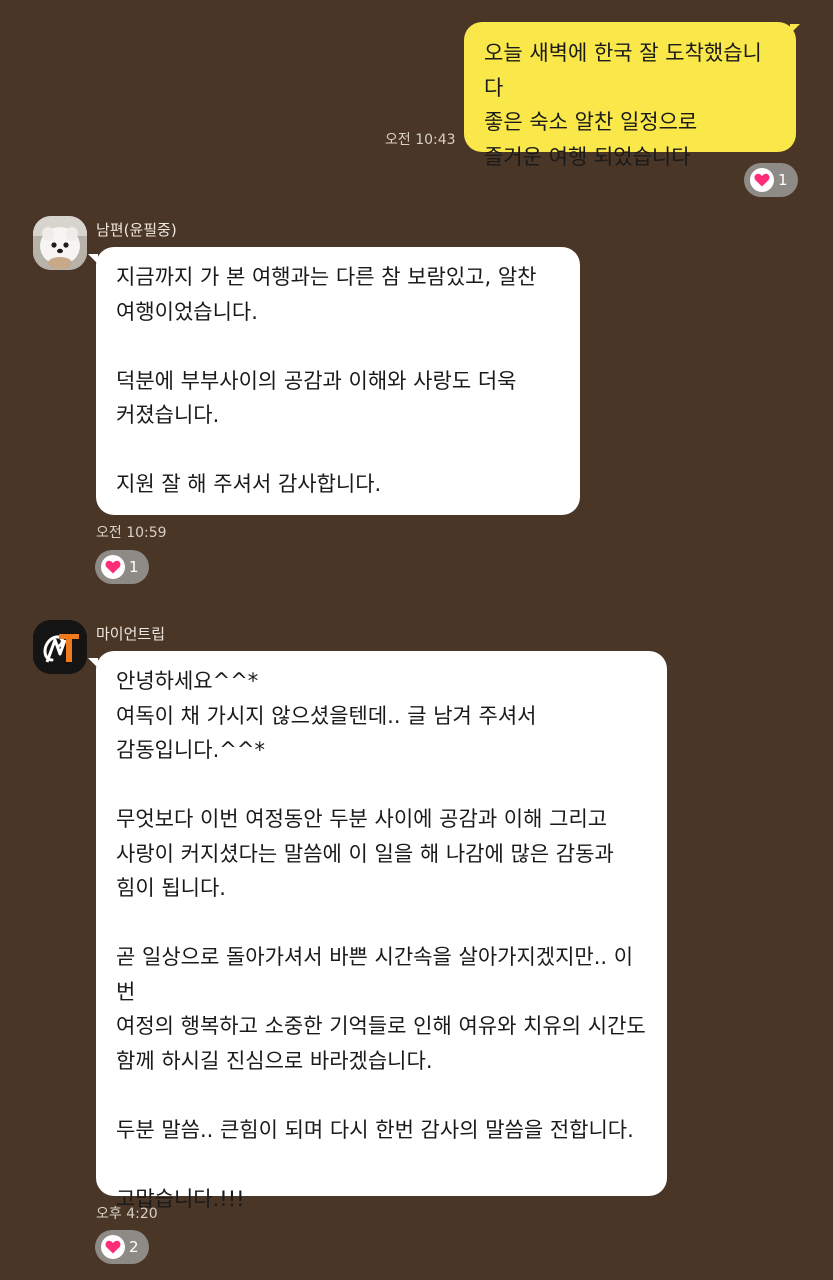  I want to click on message-time: 오전 10:43, so click(420, 140).